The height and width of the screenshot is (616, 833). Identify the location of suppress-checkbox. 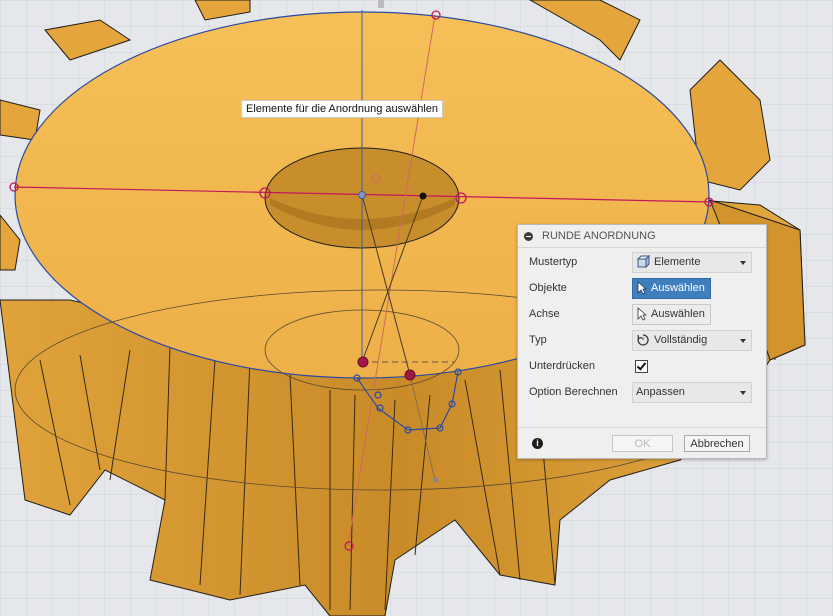
(641, 366).